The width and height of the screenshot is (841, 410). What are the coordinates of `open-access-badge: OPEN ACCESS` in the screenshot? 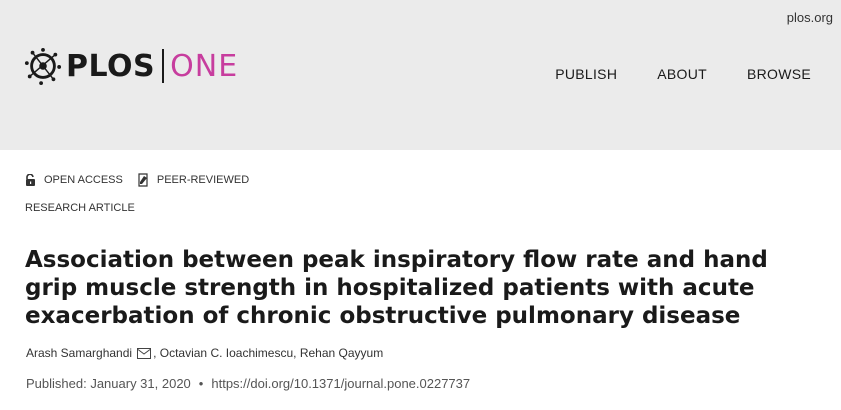 It's located at (74, 180).